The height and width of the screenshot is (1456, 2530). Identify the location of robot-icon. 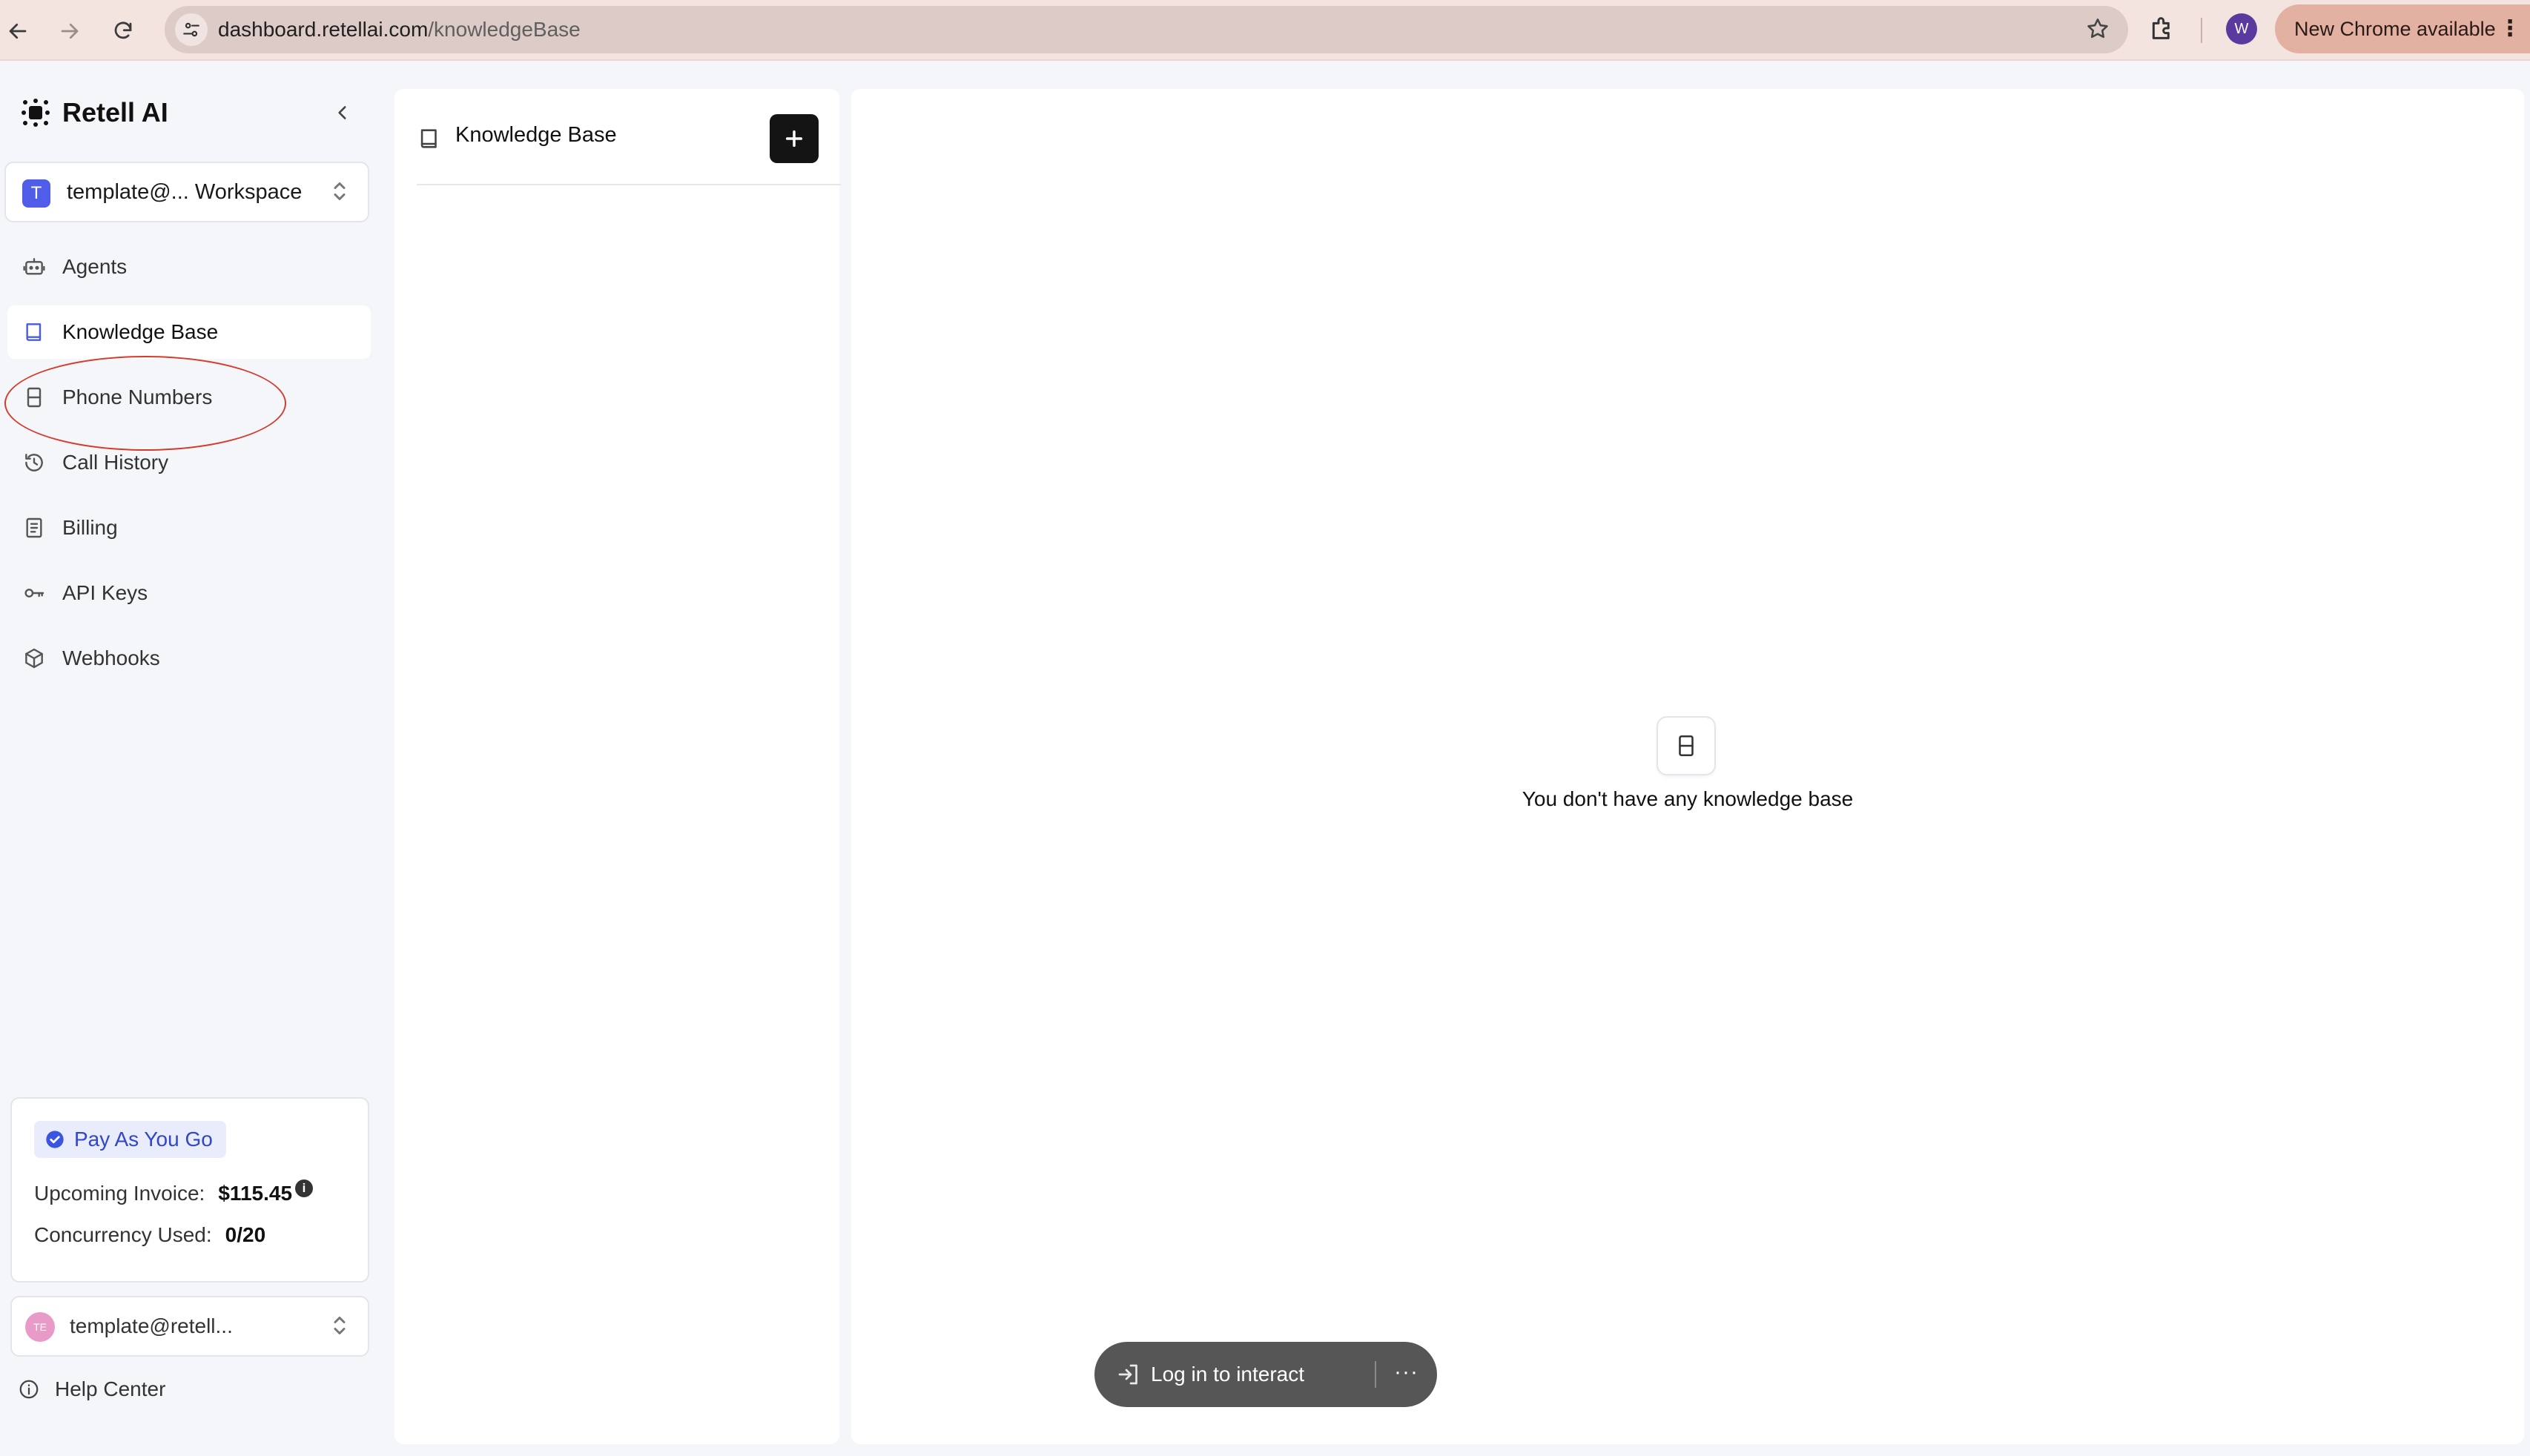
(34, 266).